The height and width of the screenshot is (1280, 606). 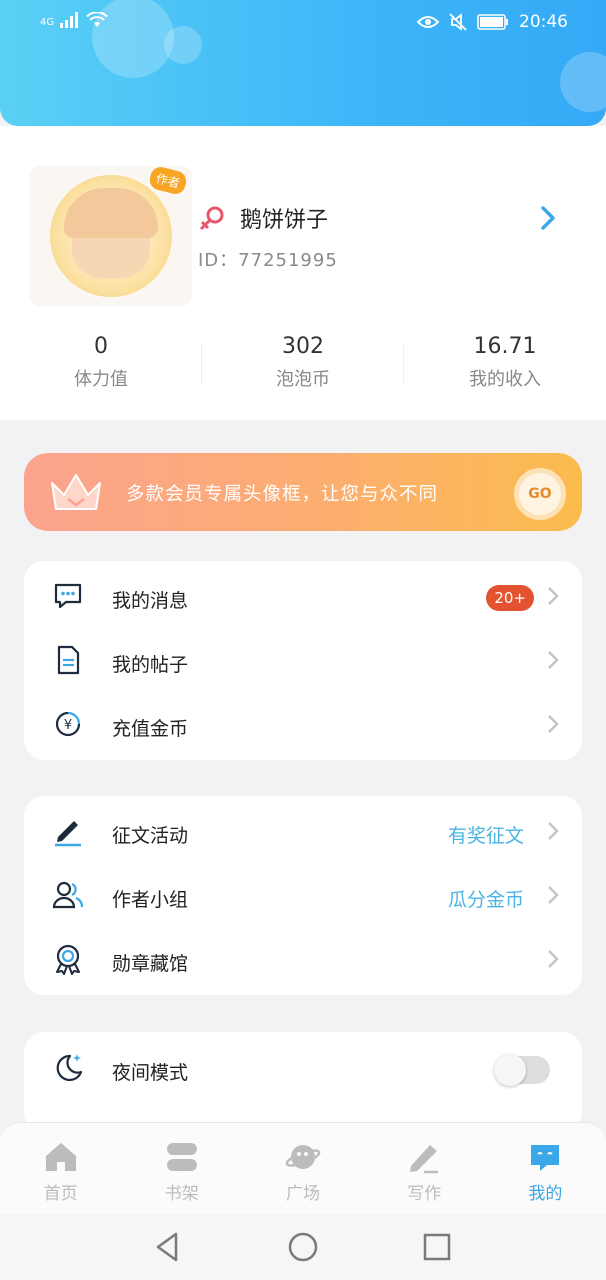 I want to click on stat-label: 泡泡币, so click(x=303, y=379).